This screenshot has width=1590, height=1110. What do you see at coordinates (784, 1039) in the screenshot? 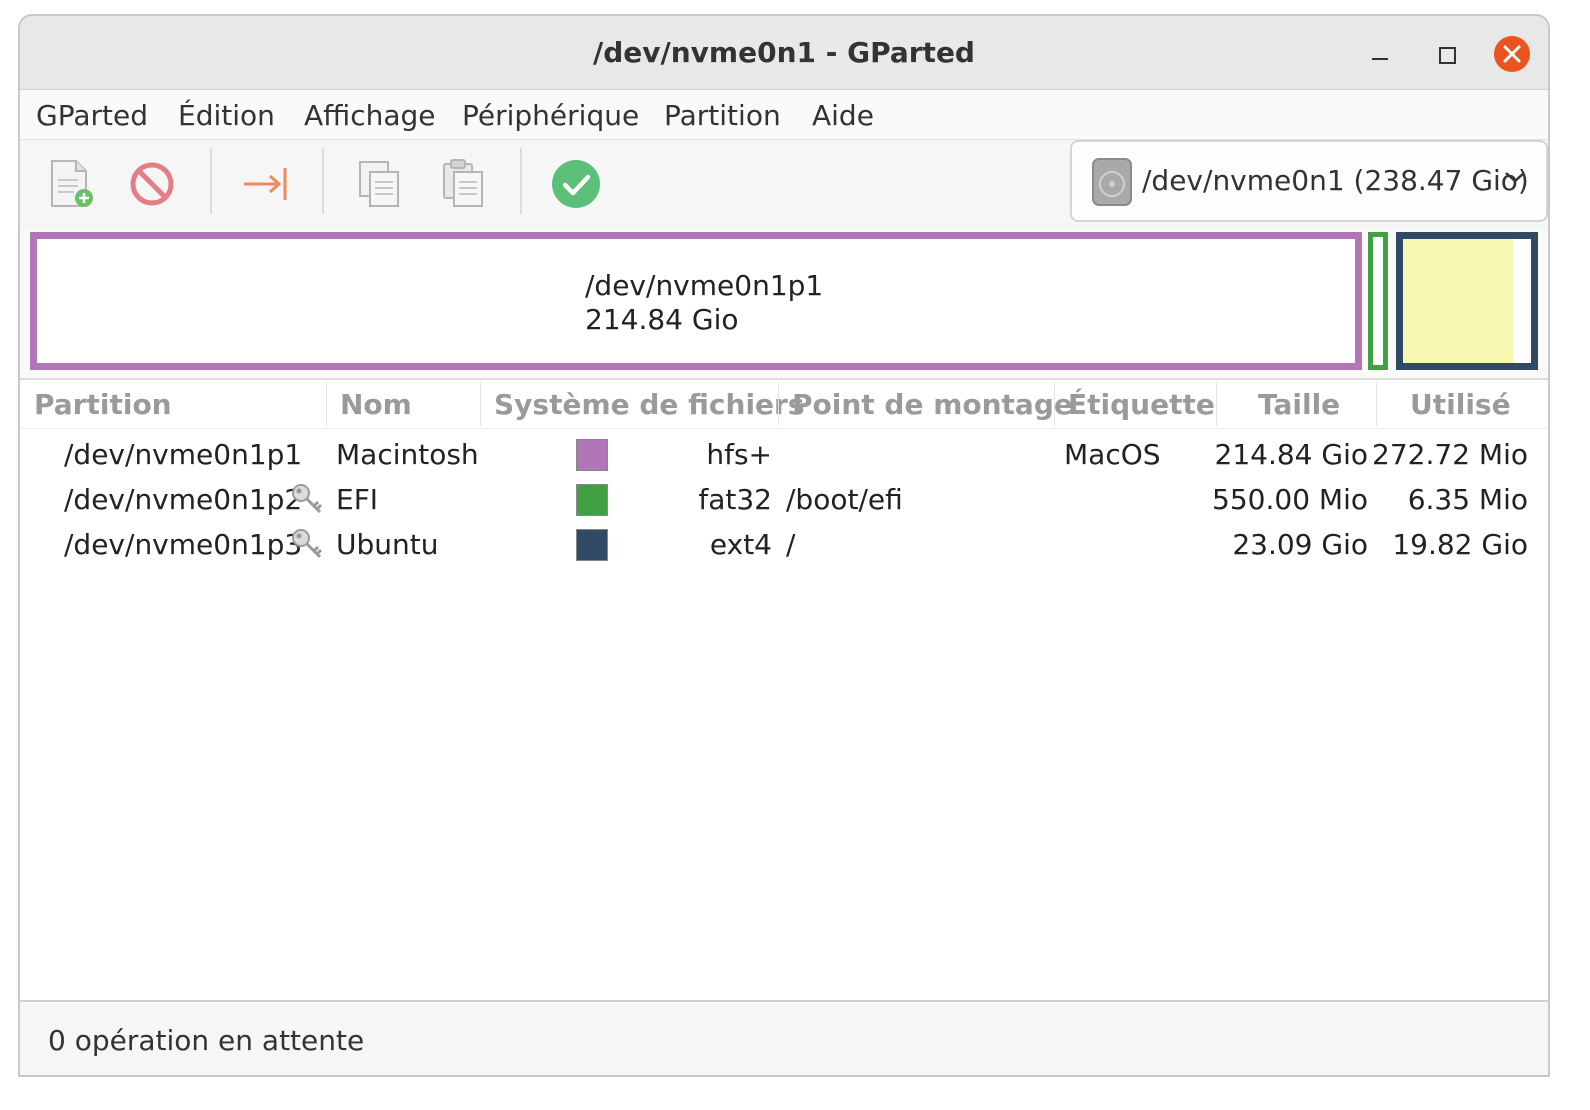
I see `status-bar: 0 opération en attente` at bounding box center [784, 1039].